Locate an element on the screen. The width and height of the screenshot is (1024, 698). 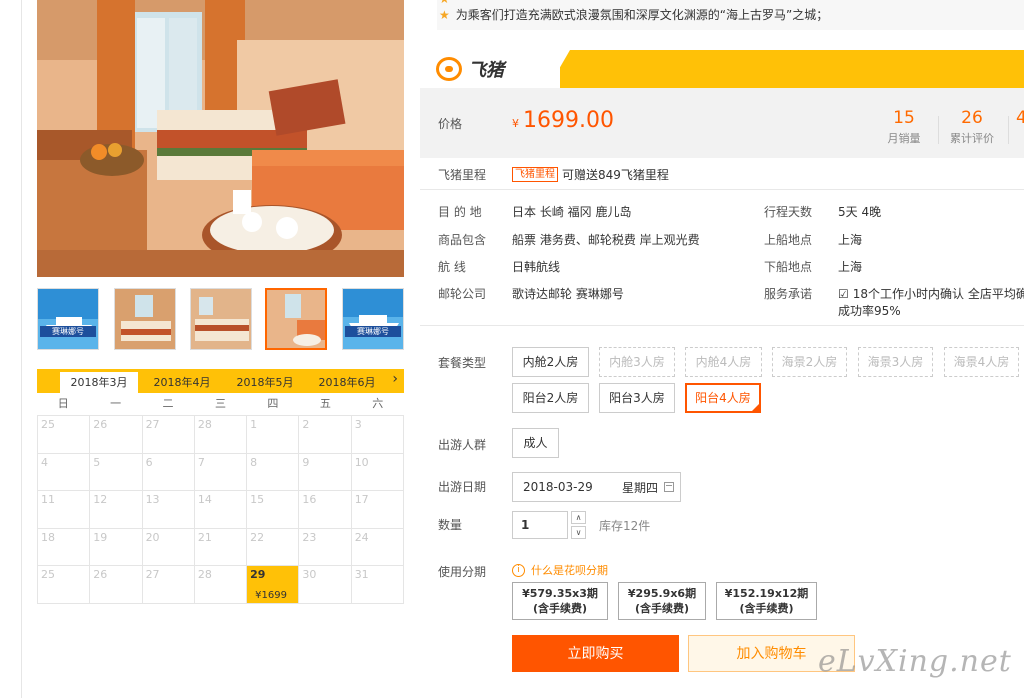
watermark-text: eLvXing.net is located at coordinates (915, 661).